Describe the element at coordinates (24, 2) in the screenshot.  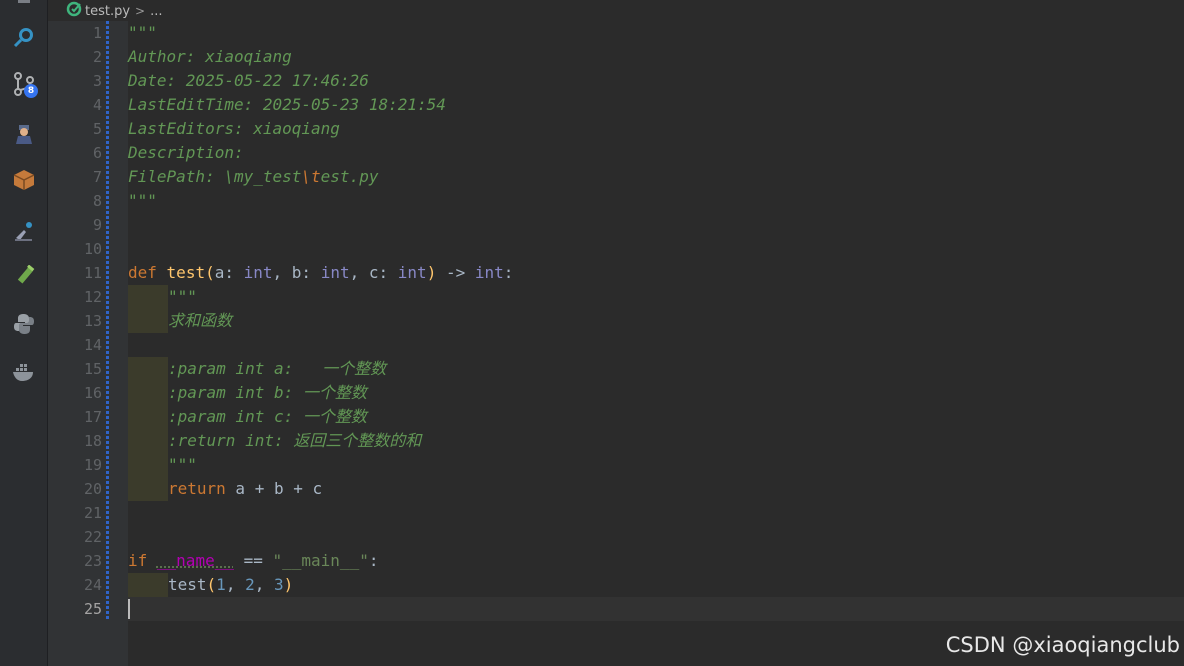
I see `top-partial-icon` at that location.